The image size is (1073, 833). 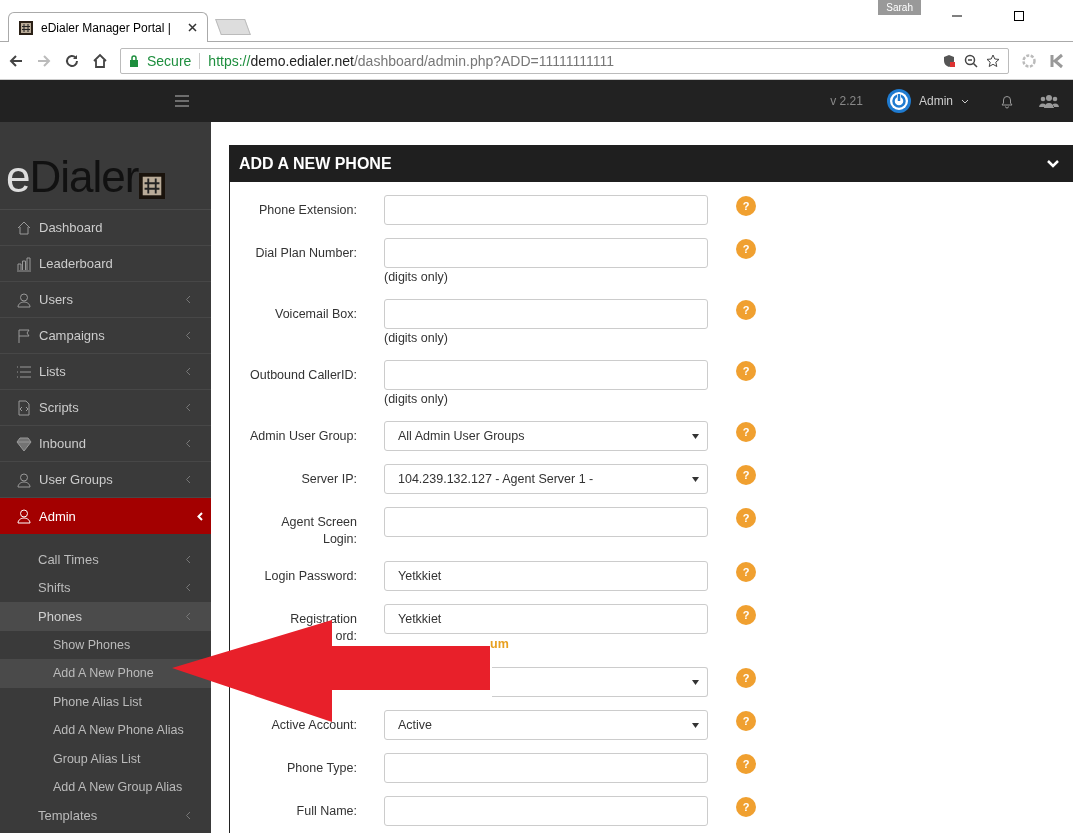 I want to click on field-label: Phone Extension:, so click(x=308, y=210).